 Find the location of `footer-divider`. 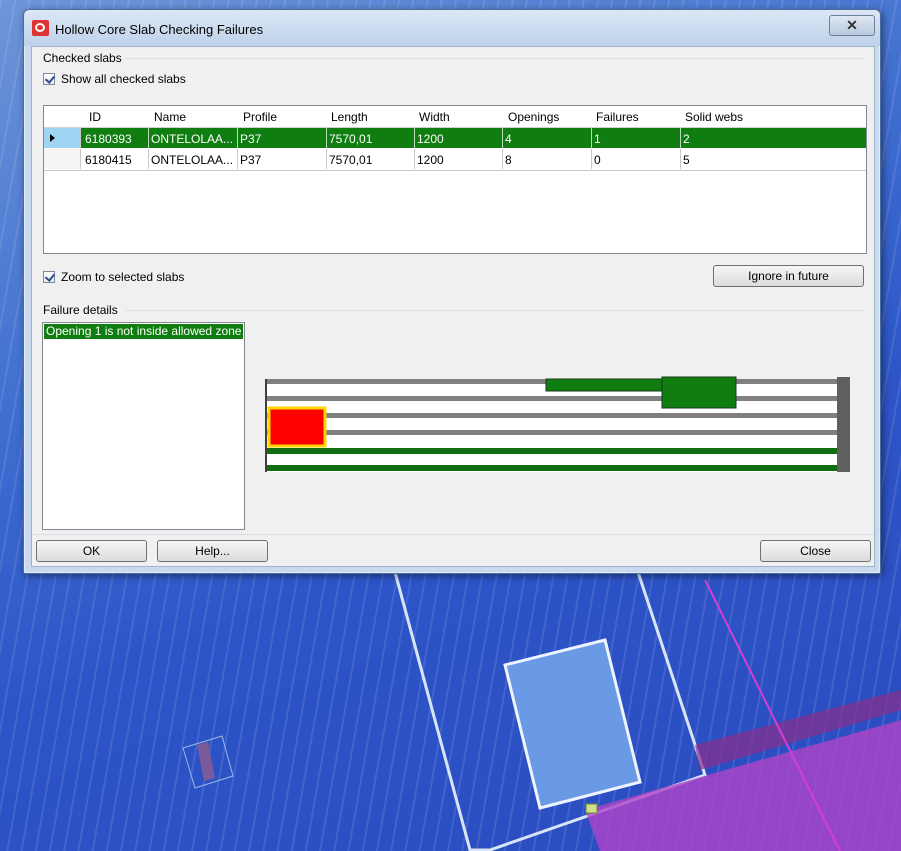

footer-divider is located at coordinates (453, 534).